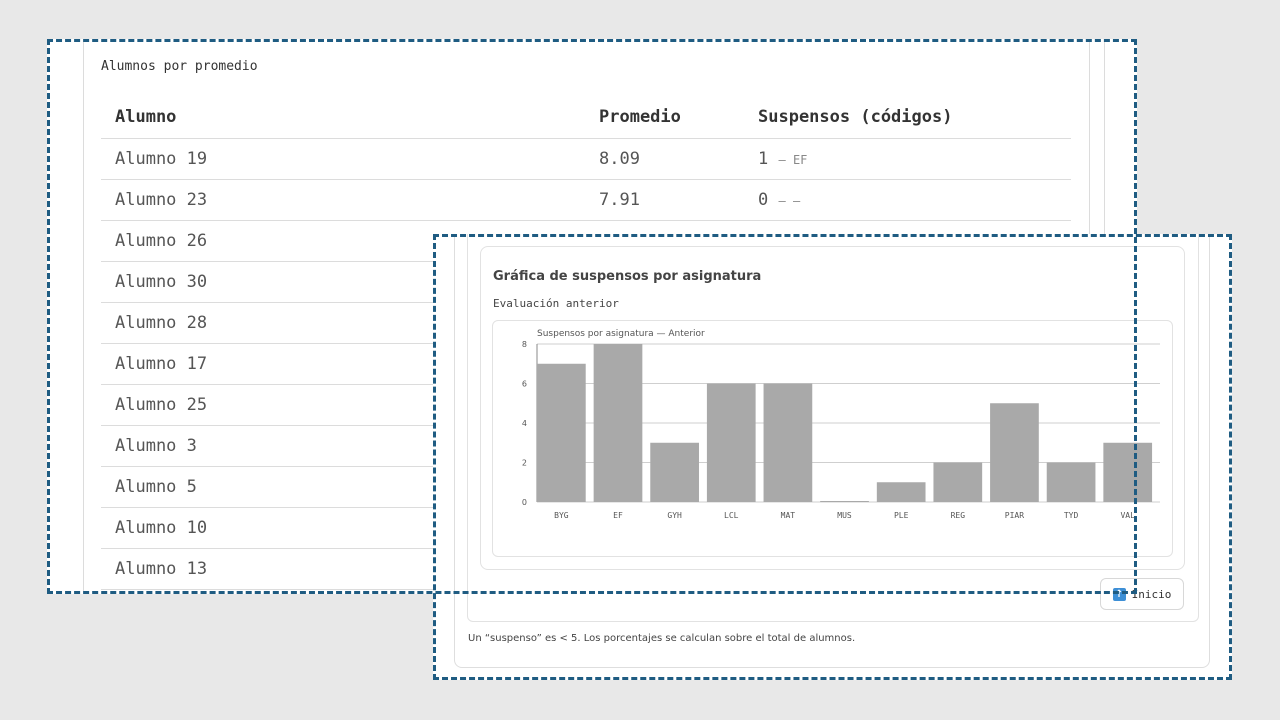 The image size is (1280, 720). Describe the element at coordinates (789, 201) in the screenshot. I see `fail-codes: – –` at that location.